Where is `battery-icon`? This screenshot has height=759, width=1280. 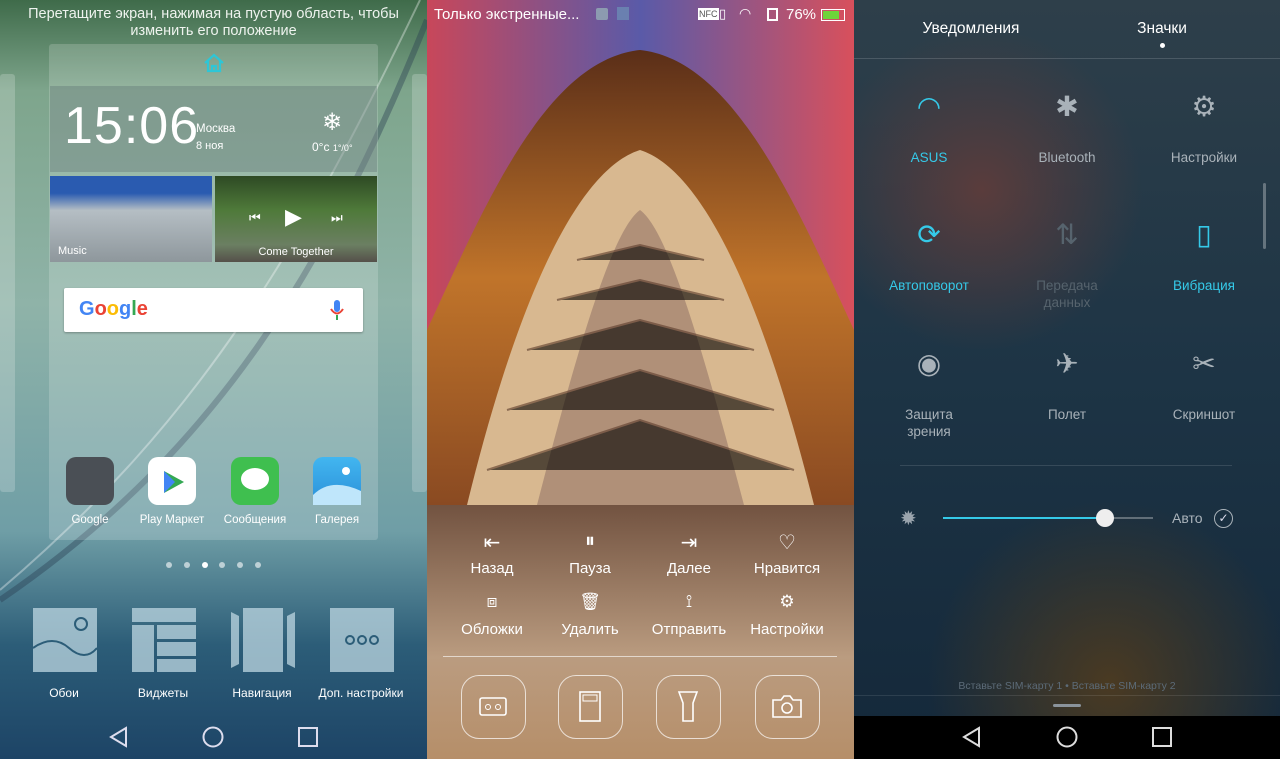 battery-icon is located at coordinates (833, 15).